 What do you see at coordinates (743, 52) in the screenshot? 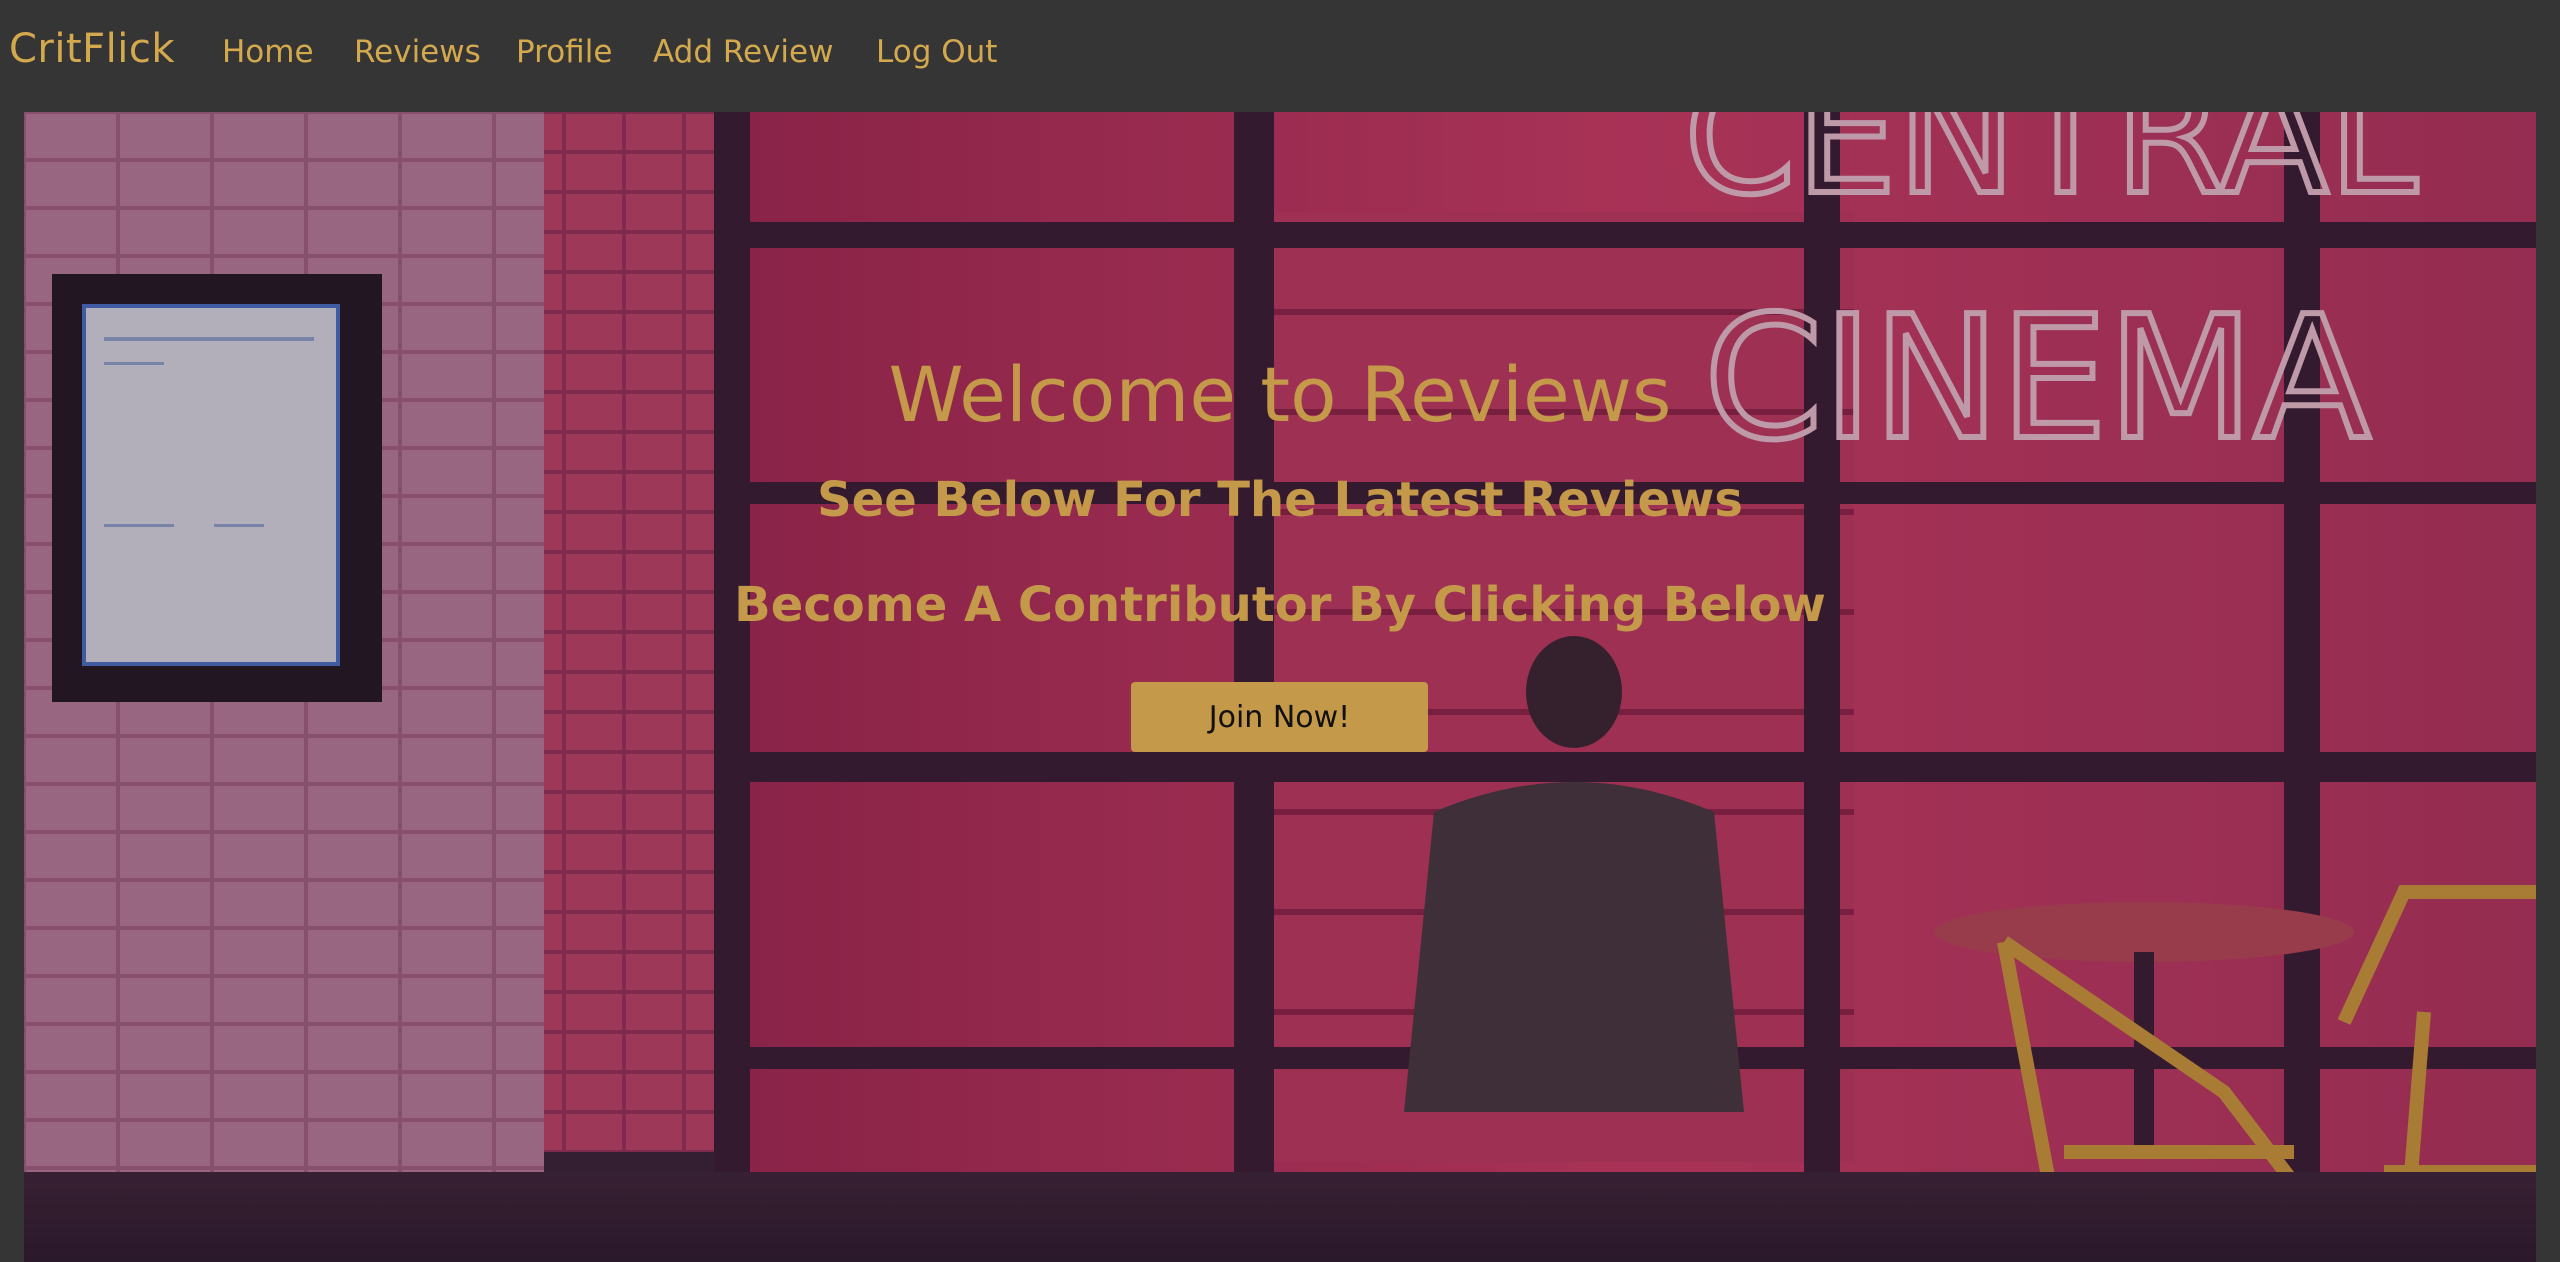
I see `nav-link-add-review: Add Review` at bounding box center [743, 52].